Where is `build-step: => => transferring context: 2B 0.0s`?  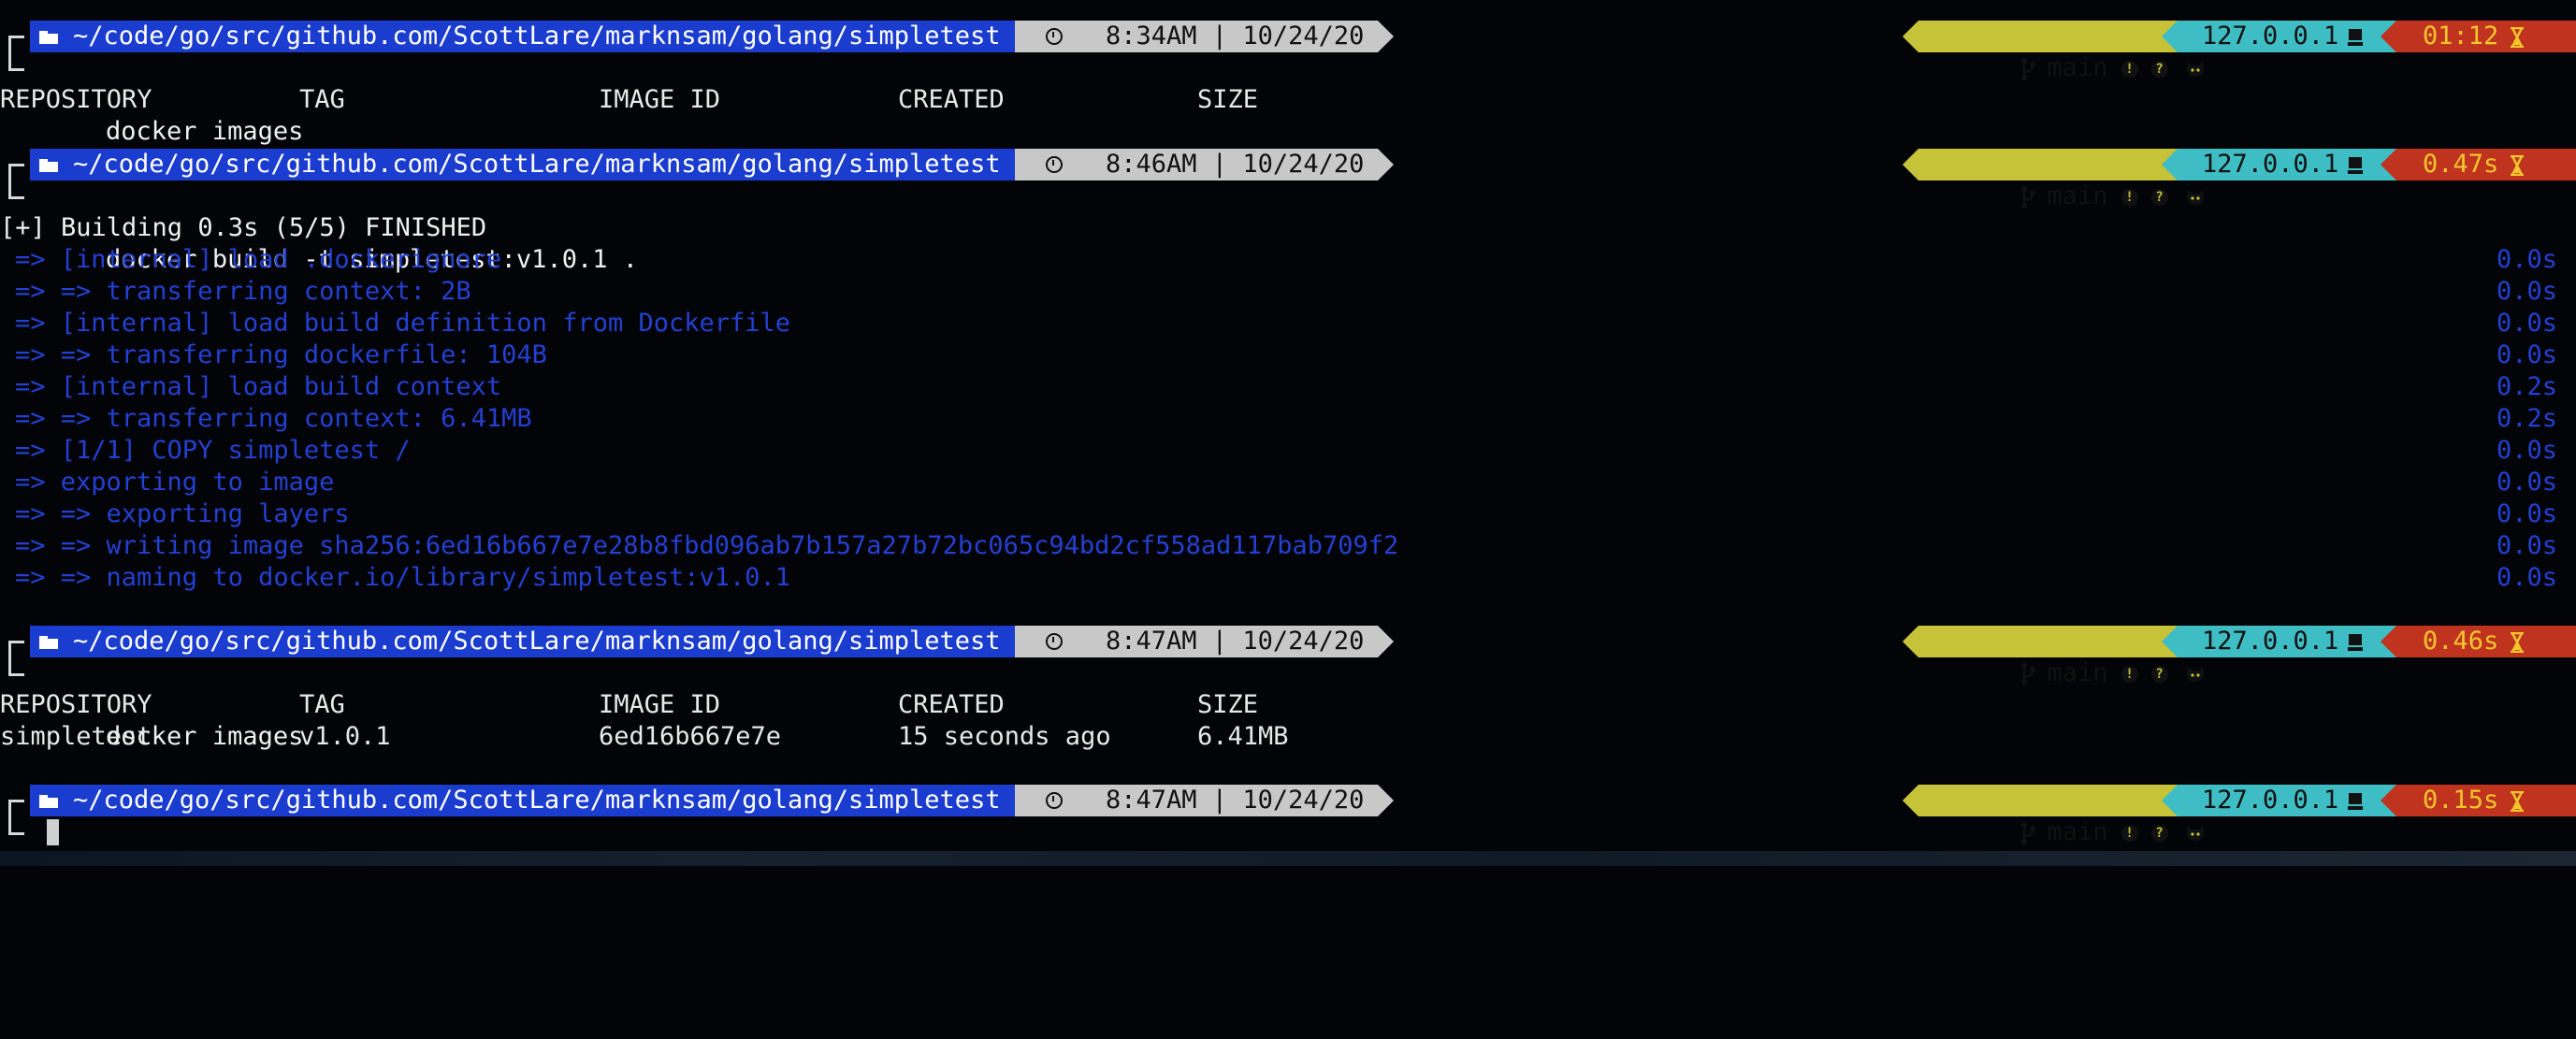
build-step: => => transferring context: 2B 0.0s is located at coordinates (1288, 292).